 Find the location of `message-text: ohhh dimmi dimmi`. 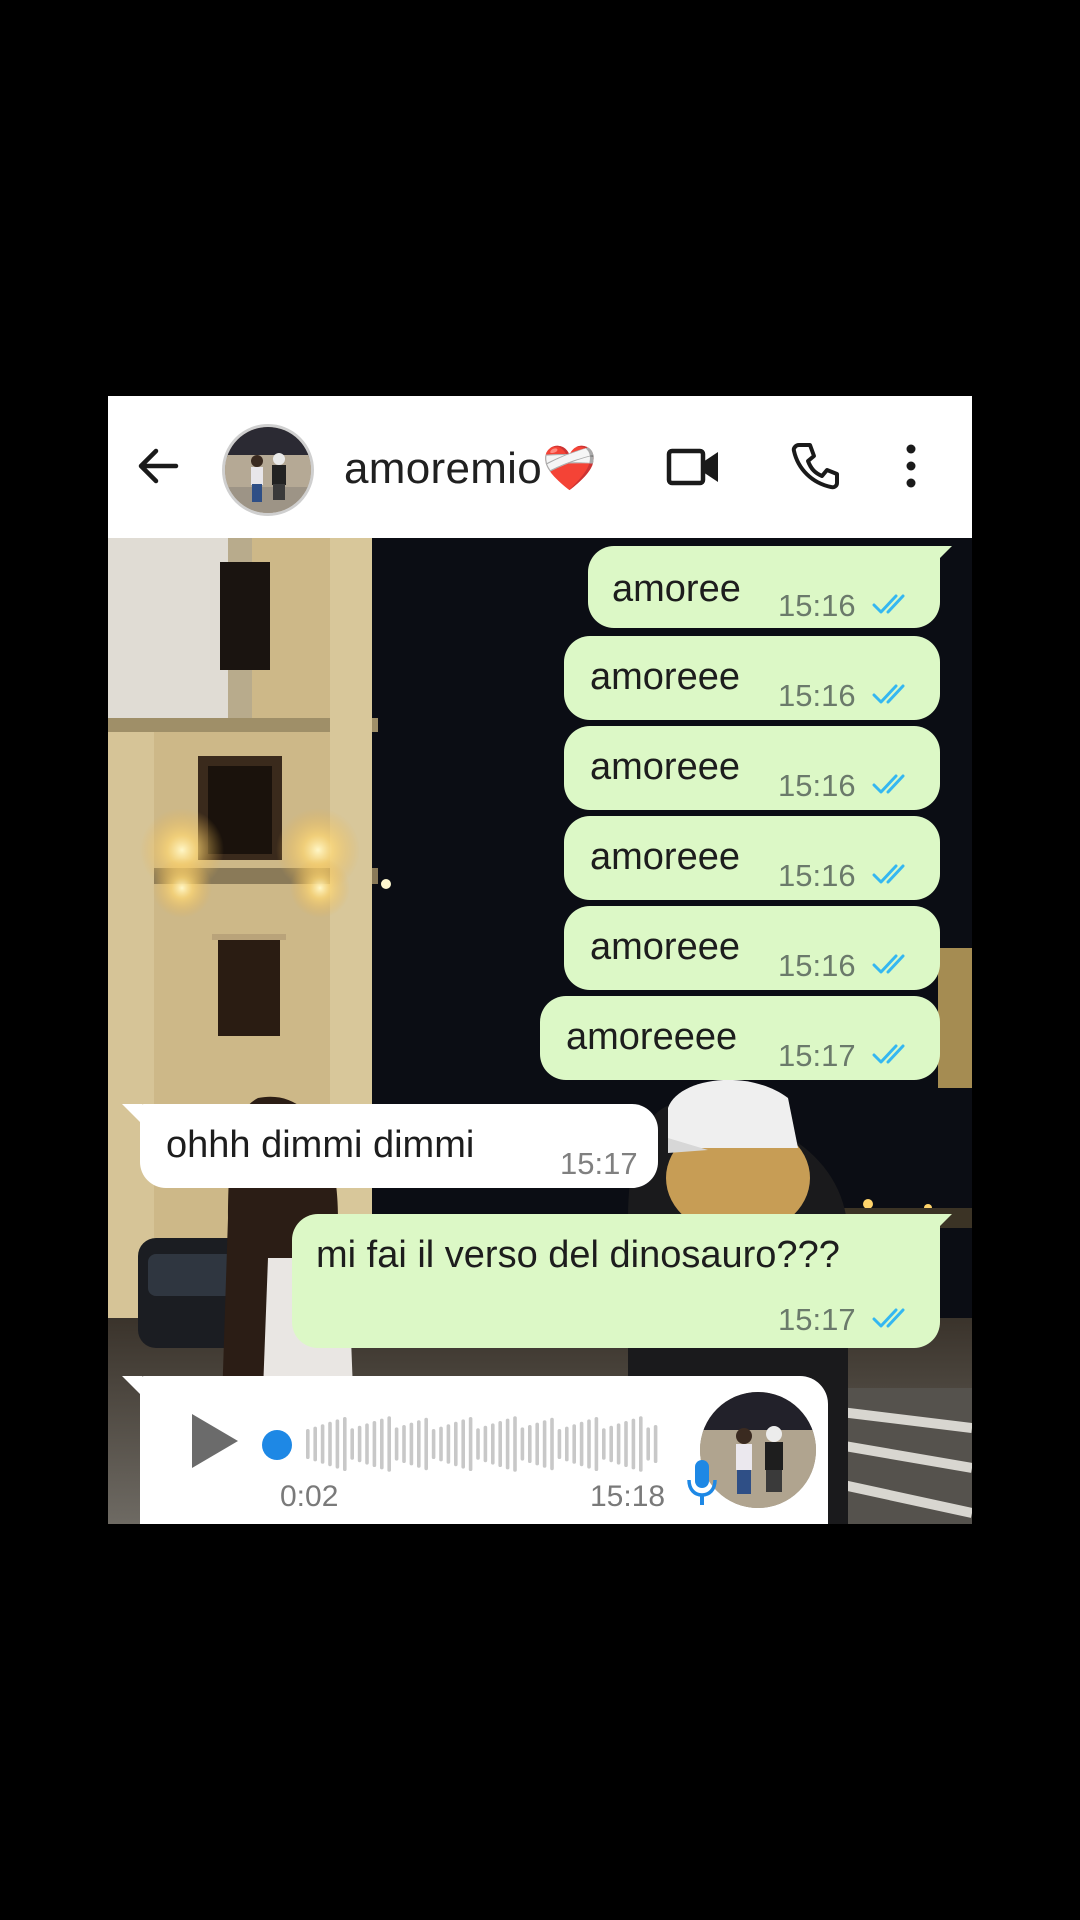

message-text: ohhh dimmi dimmi is located at coordinates (320, 1145).